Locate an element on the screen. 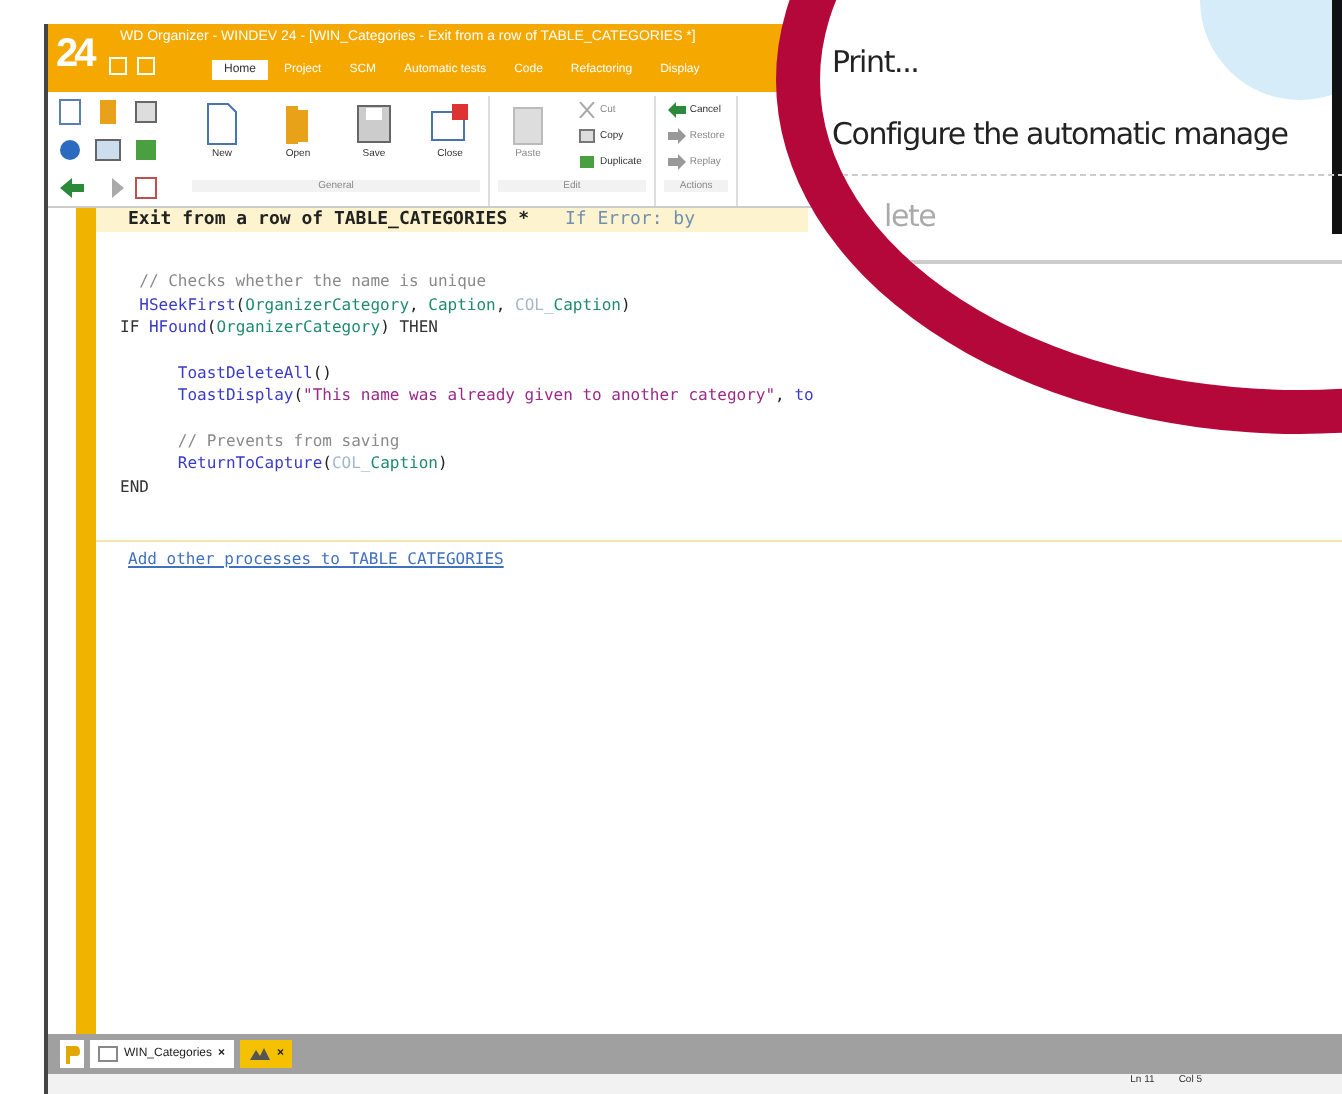 The image size is (1342, 1094). window-icon is located at coordinates (108, 1054).